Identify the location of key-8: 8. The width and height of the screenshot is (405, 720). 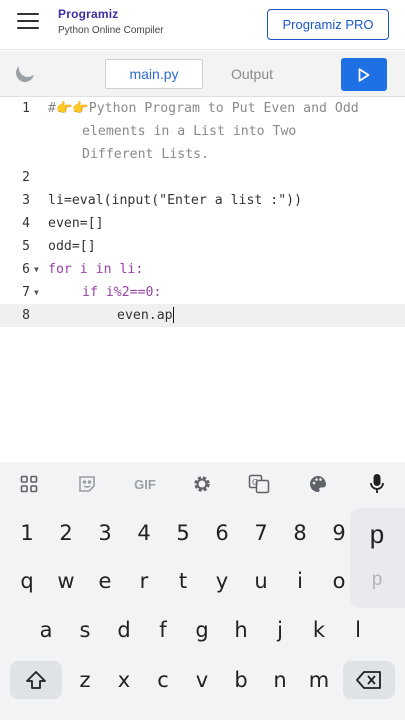
(300, 533).